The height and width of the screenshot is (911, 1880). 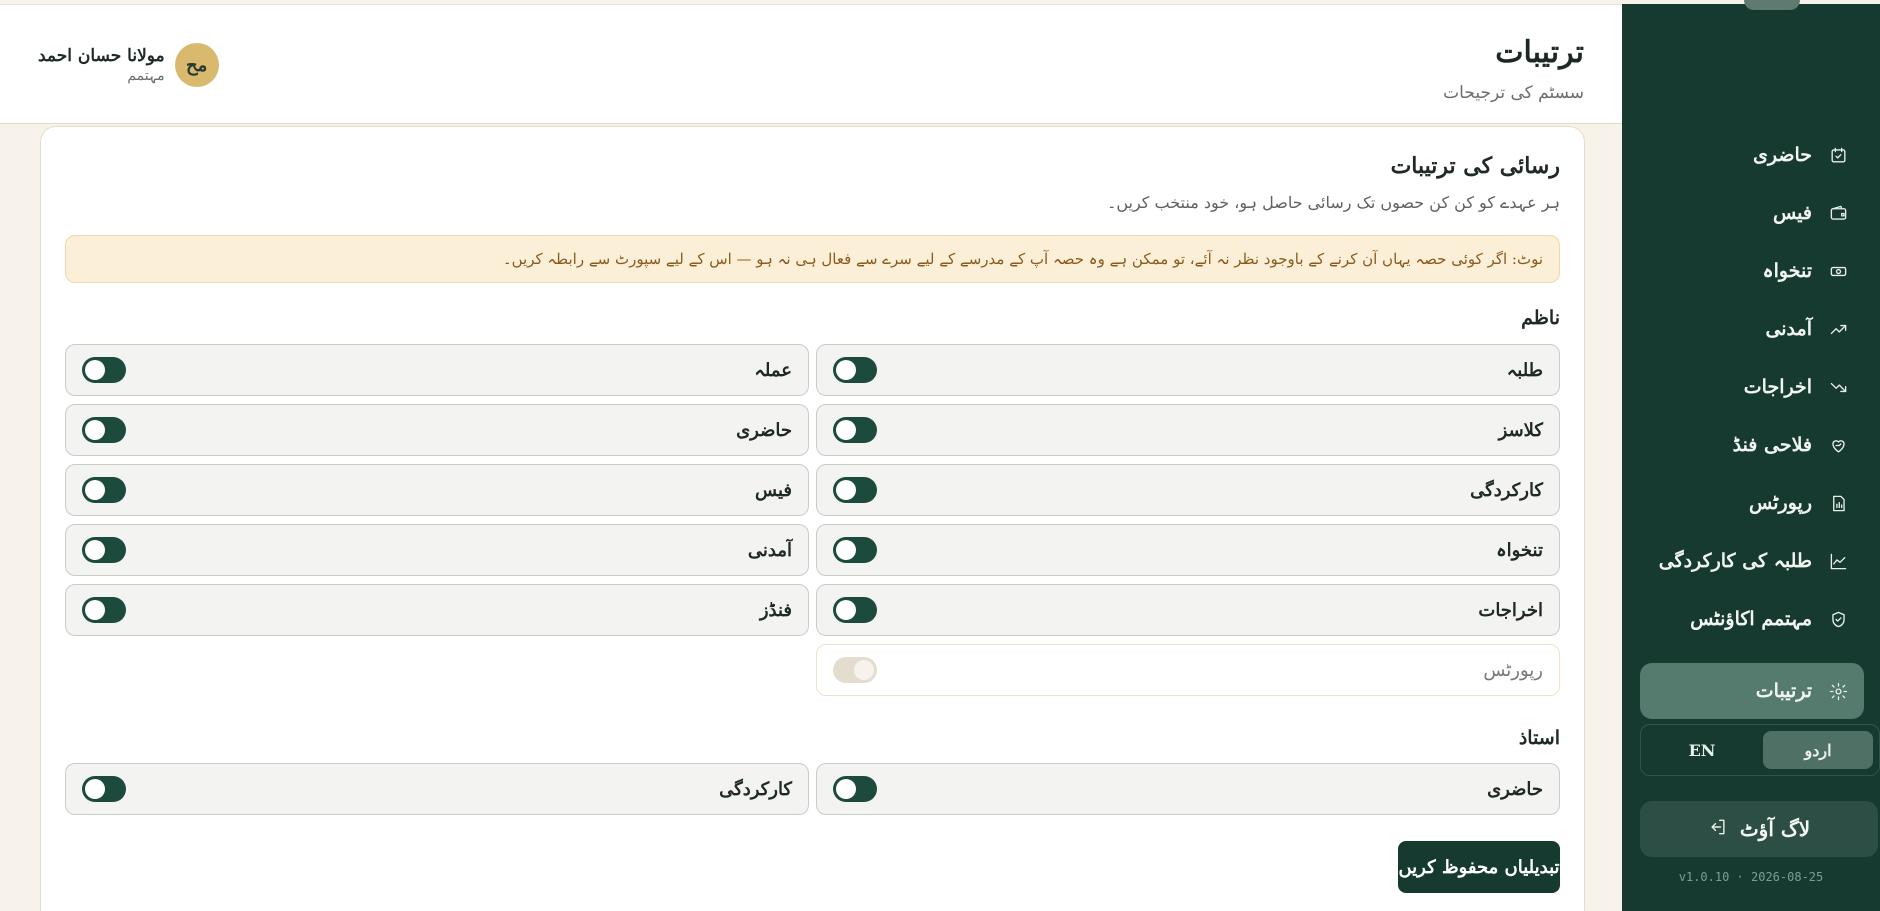 I want to click on perm-row: آمدنی, so click(x=437, y=550).